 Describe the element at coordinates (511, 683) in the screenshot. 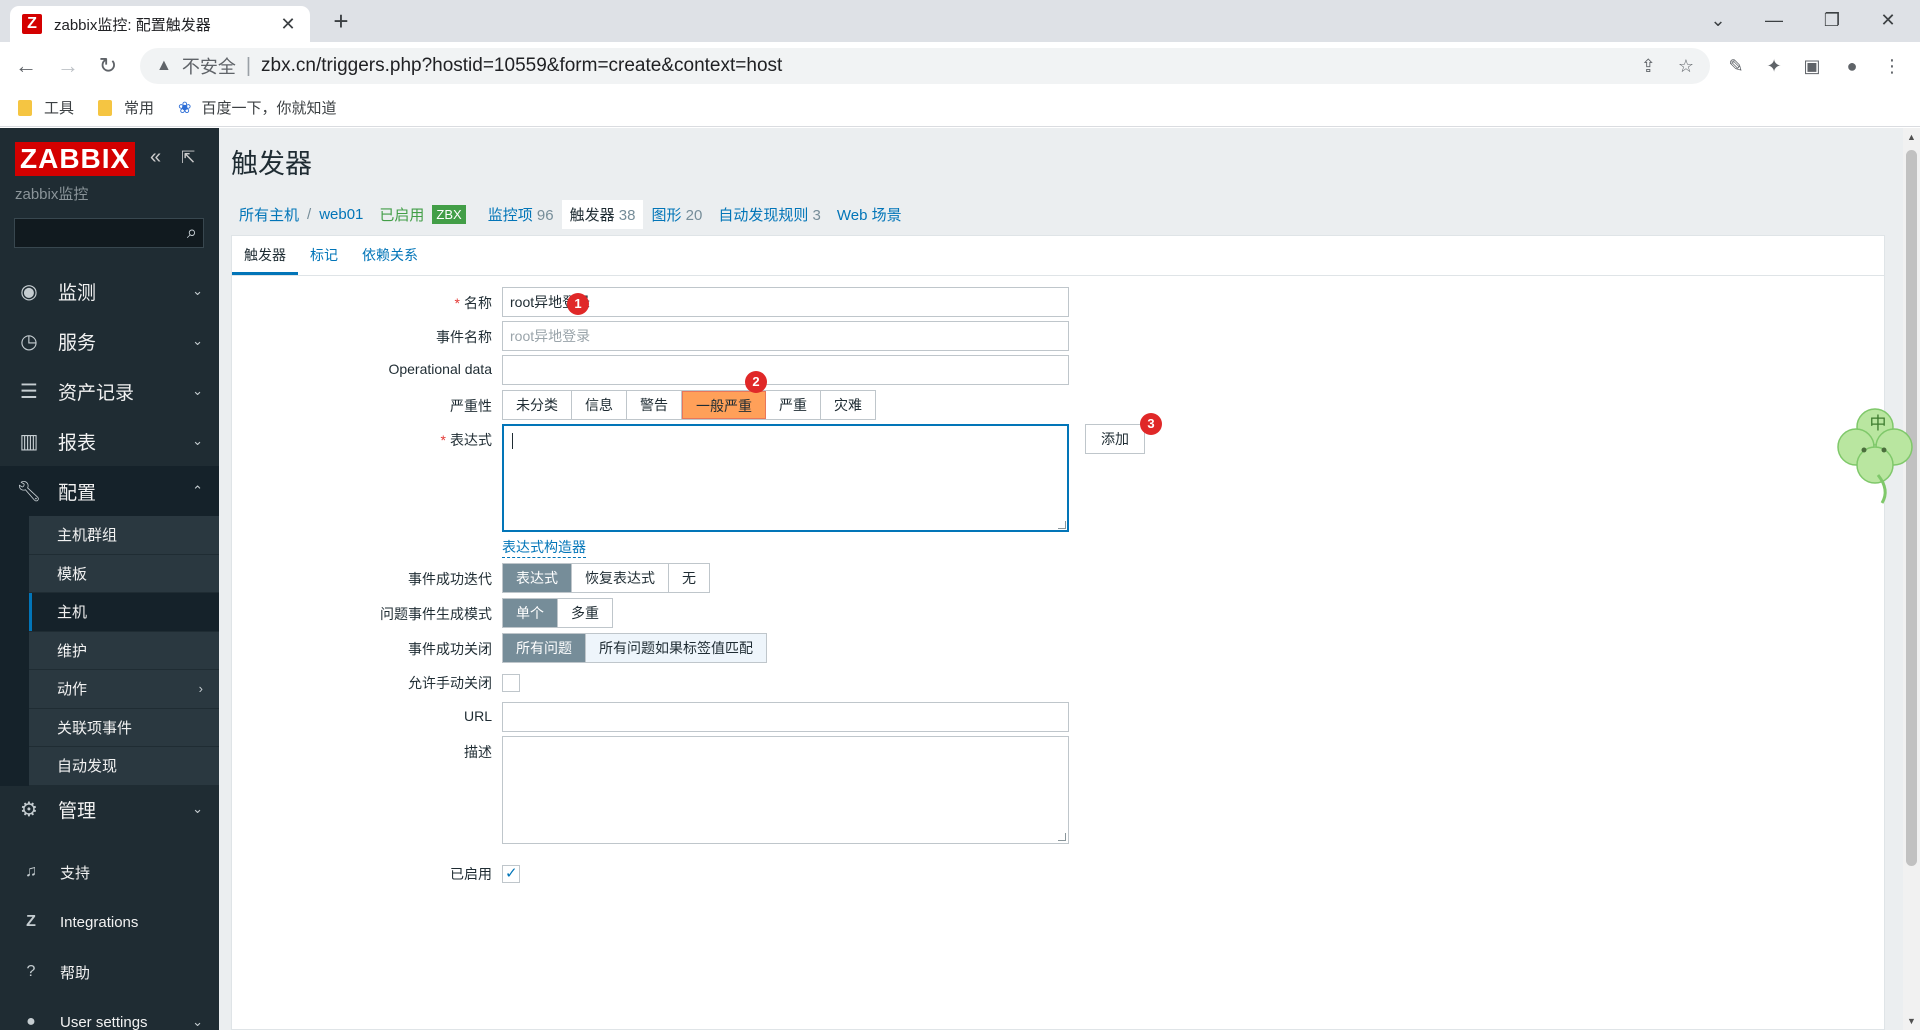

I see `manual-close-checkbox` at that location.